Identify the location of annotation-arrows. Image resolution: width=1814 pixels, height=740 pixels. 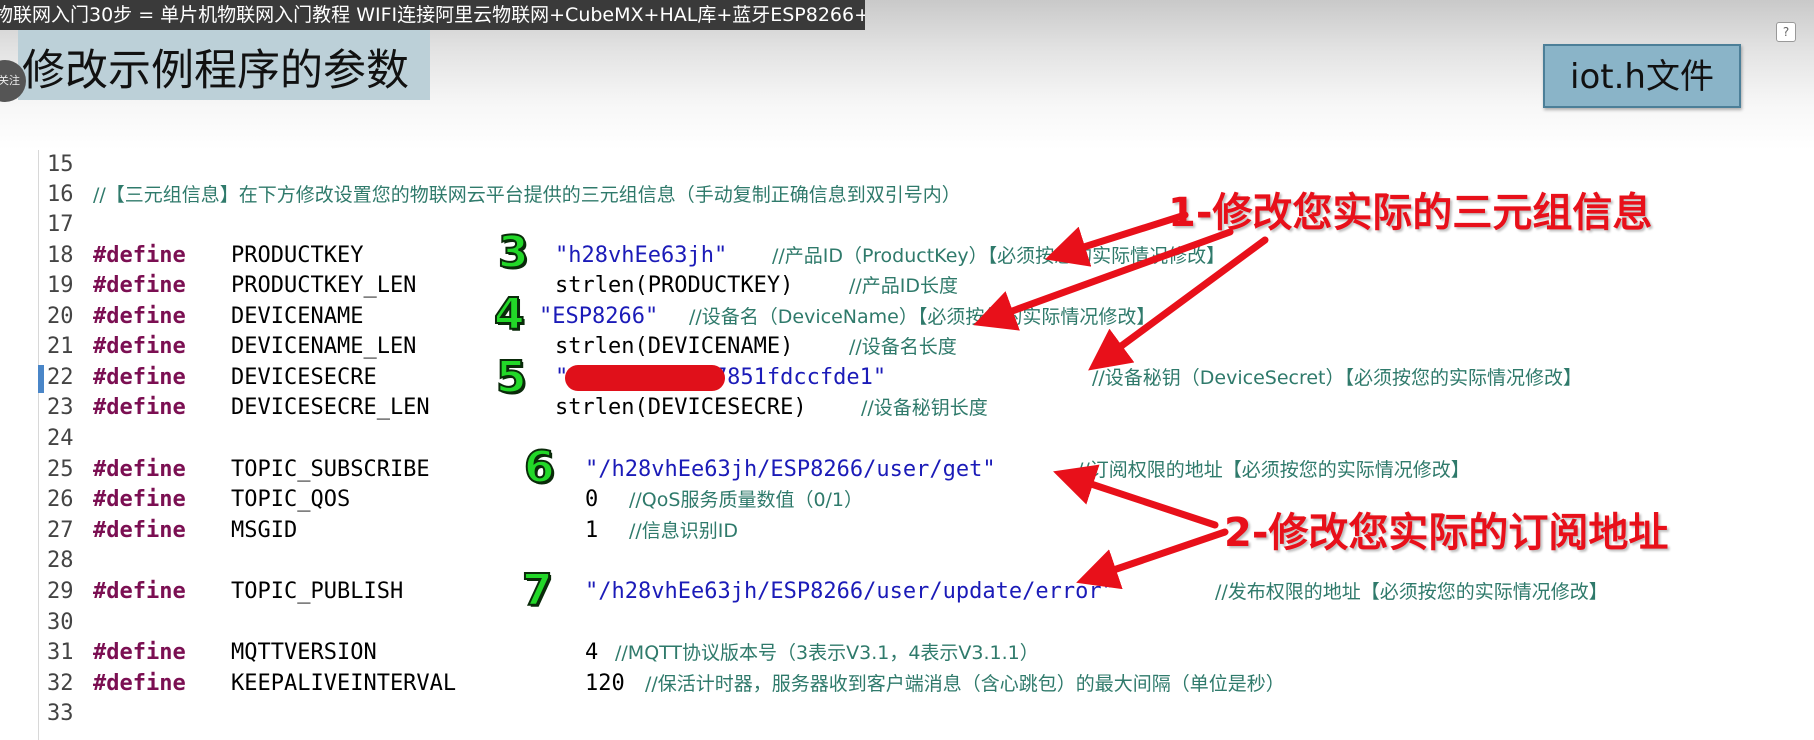
(1121, 400).